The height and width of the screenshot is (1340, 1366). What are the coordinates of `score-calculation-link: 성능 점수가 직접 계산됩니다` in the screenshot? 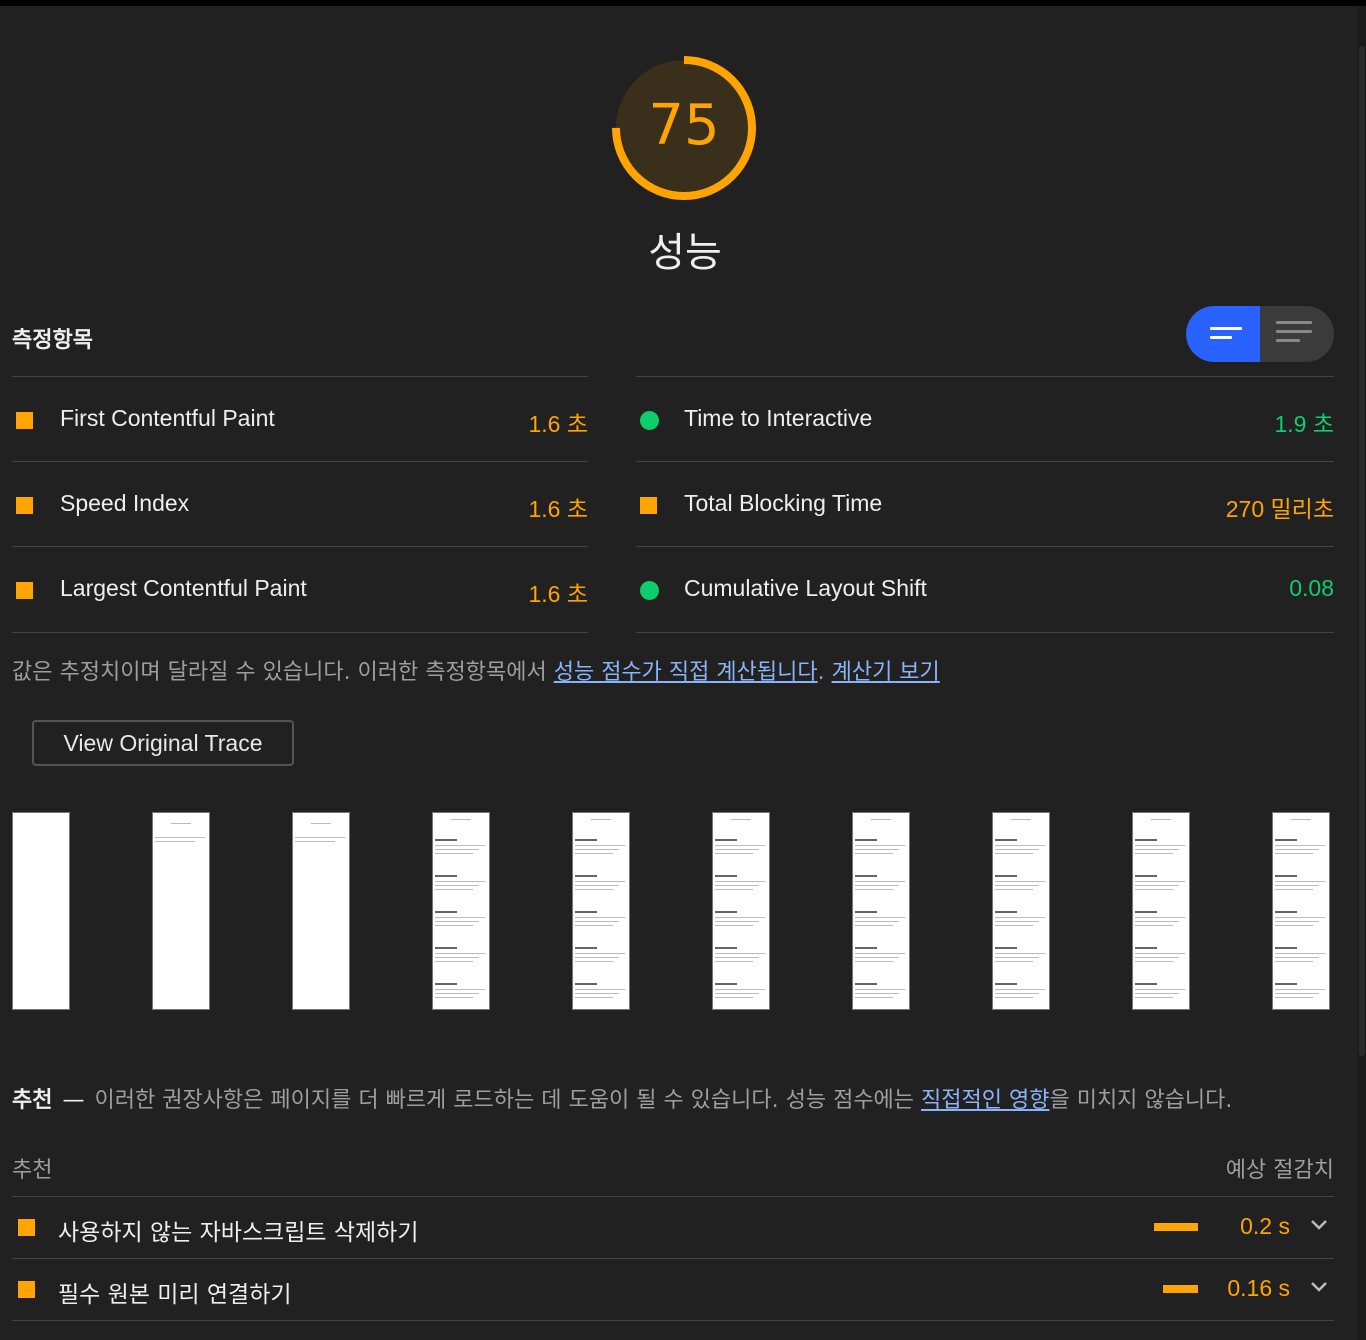 It's located at (686, 672).